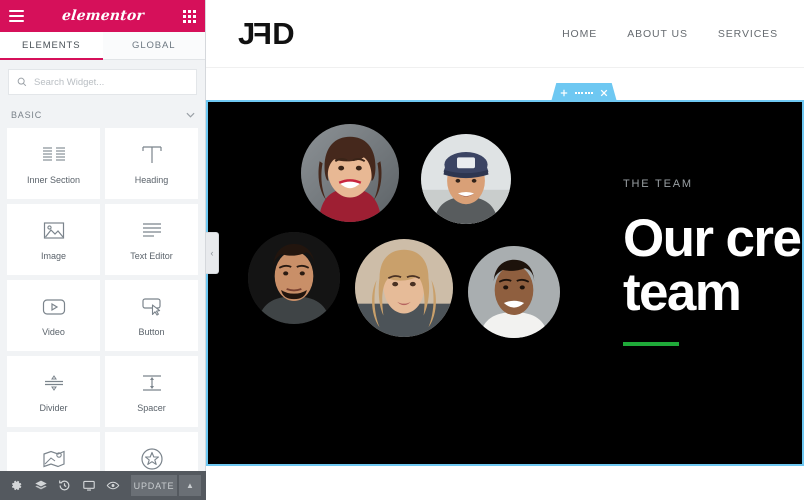  I want to click on widget-label: Button, so click(151, 332).